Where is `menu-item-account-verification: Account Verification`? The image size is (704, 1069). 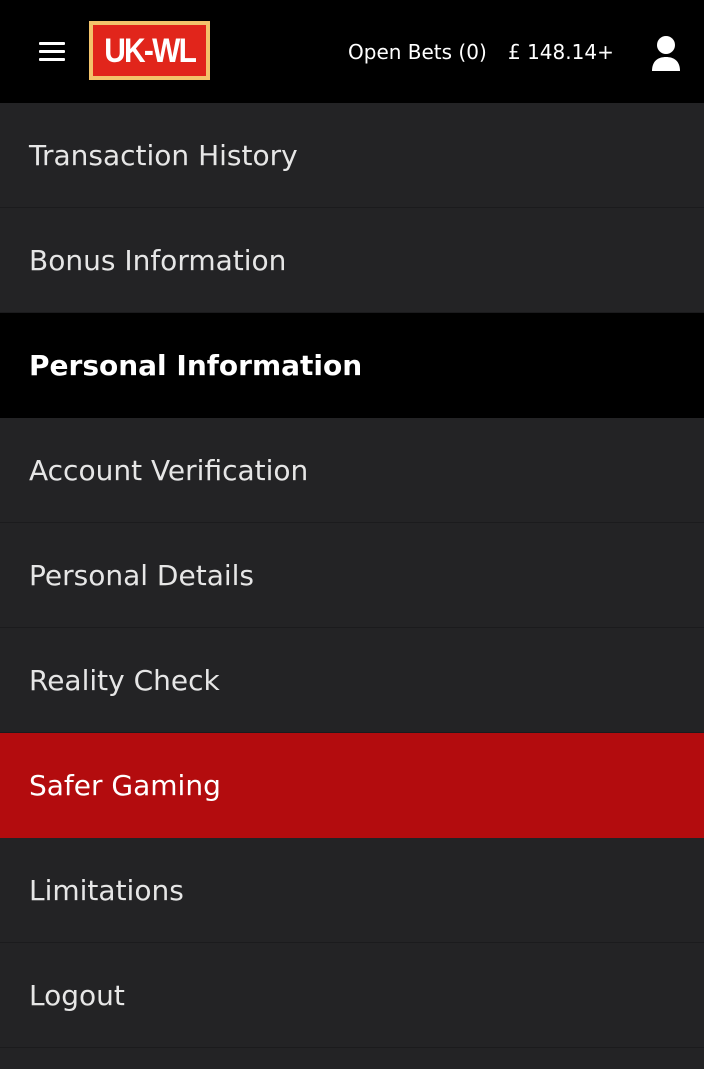
menu-item-account-verification: Account Verification is located at coordinates (352, 470).